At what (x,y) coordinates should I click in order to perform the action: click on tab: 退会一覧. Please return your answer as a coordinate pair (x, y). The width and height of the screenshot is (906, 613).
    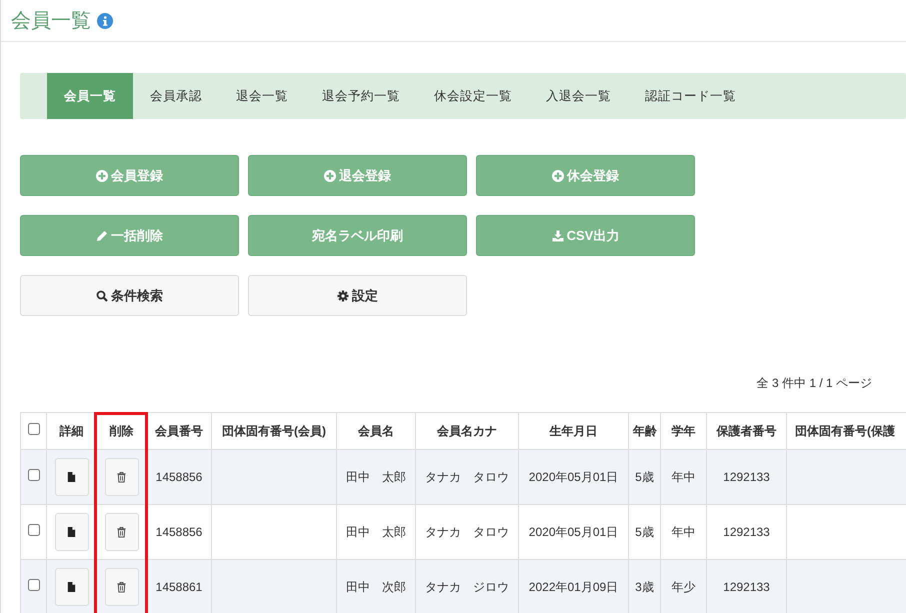
    Looking at the image, I should click on (262, 96).